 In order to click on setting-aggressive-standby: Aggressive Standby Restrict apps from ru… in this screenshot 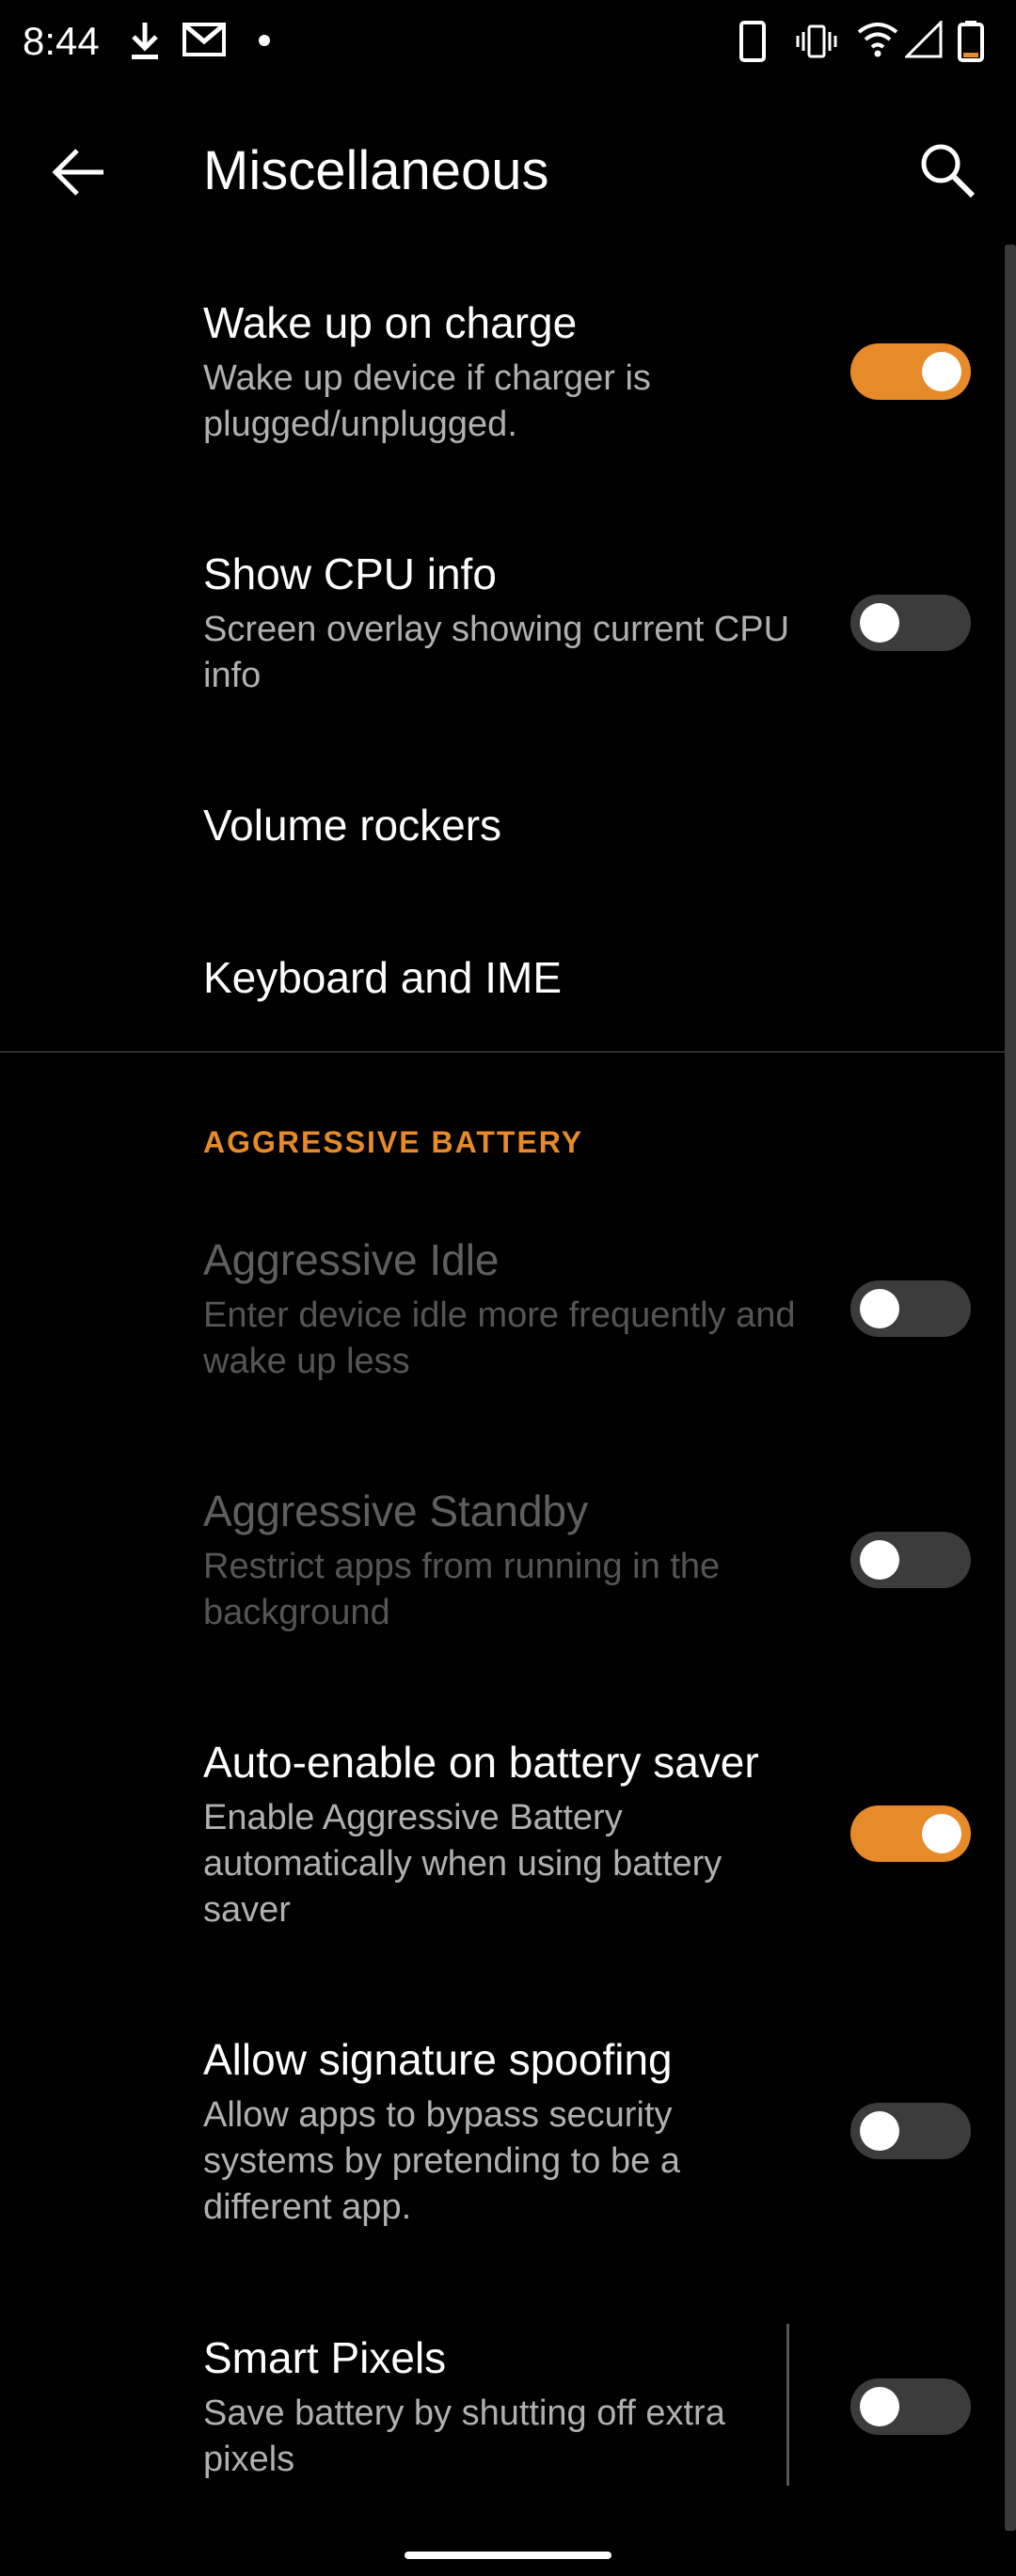, I will do `click(499, 1570)`.